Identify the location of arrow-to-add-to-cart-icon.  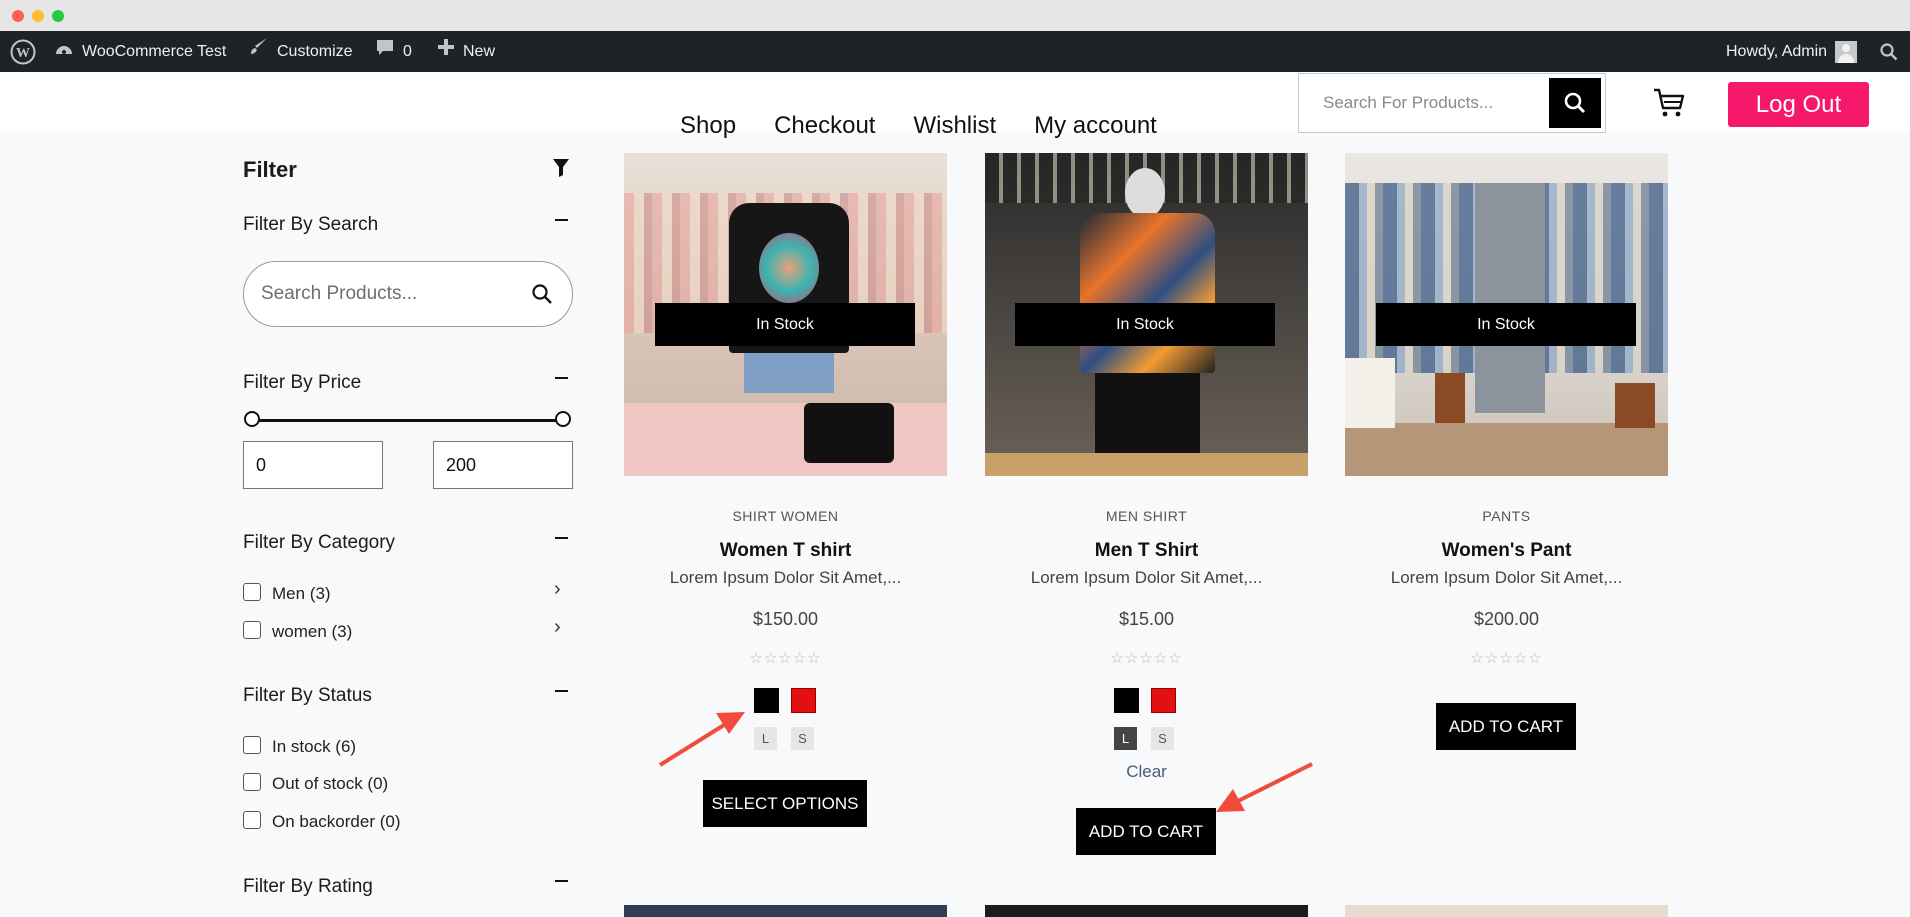
(1264, 787).